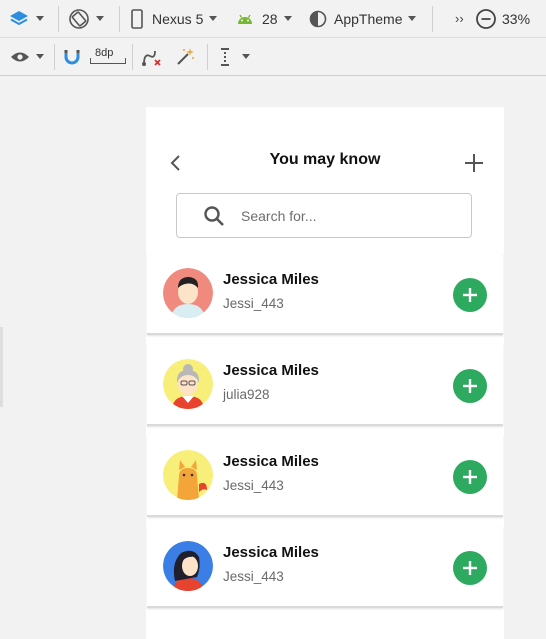 The image size is (546, 639). Describe the element at coordinates (188, 566) in the screenshot. I see `woman-avatar-icon` at that location.